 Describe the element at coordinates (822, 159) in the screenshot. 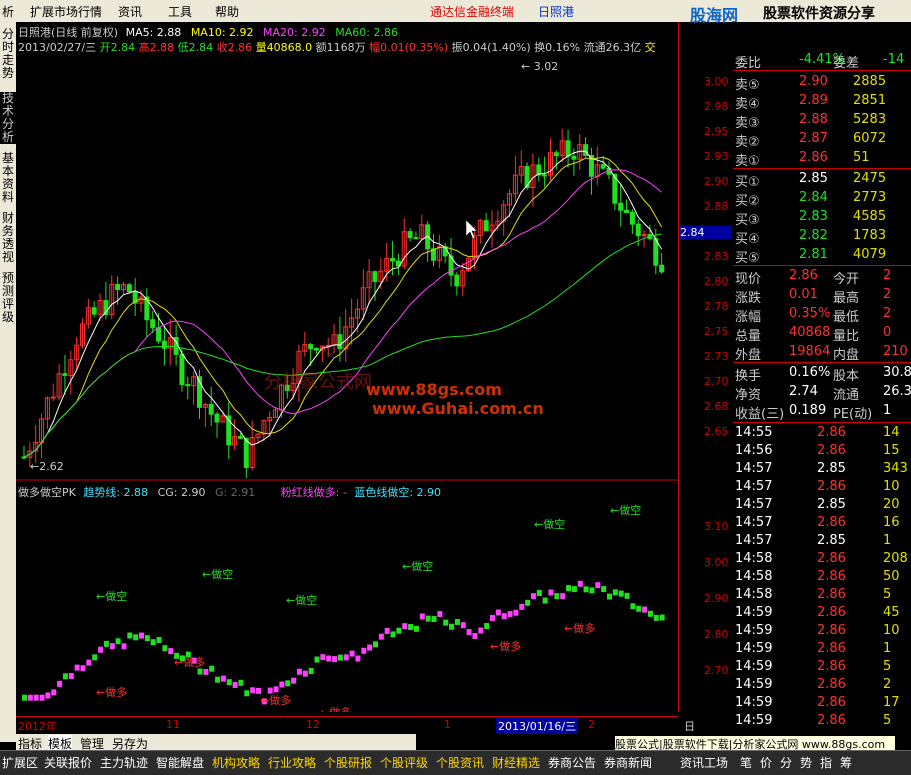

I see `sell-level-row: 卖① 2.86 51` at that location.